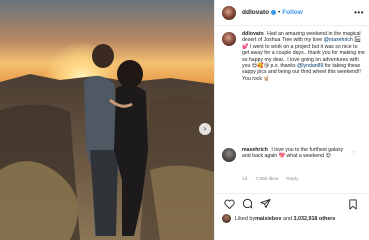 Image resolution: width=369 pixels, height=240 pixels. I want to click on action-bar, so click(292, 203).